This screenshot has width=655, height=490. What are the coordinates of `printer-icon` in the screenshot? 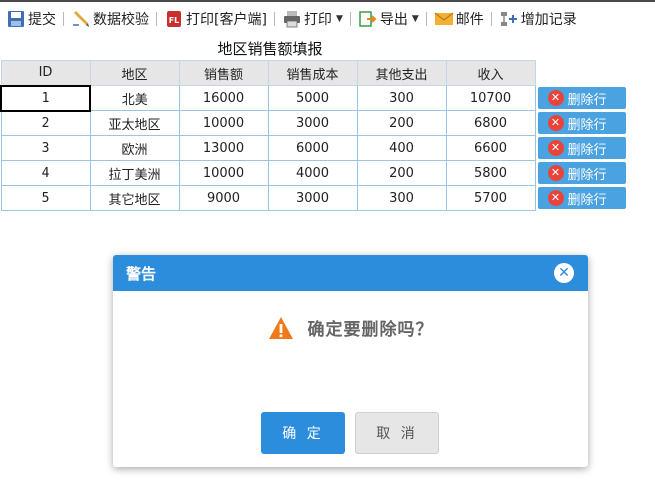 It's located at (291, 19).